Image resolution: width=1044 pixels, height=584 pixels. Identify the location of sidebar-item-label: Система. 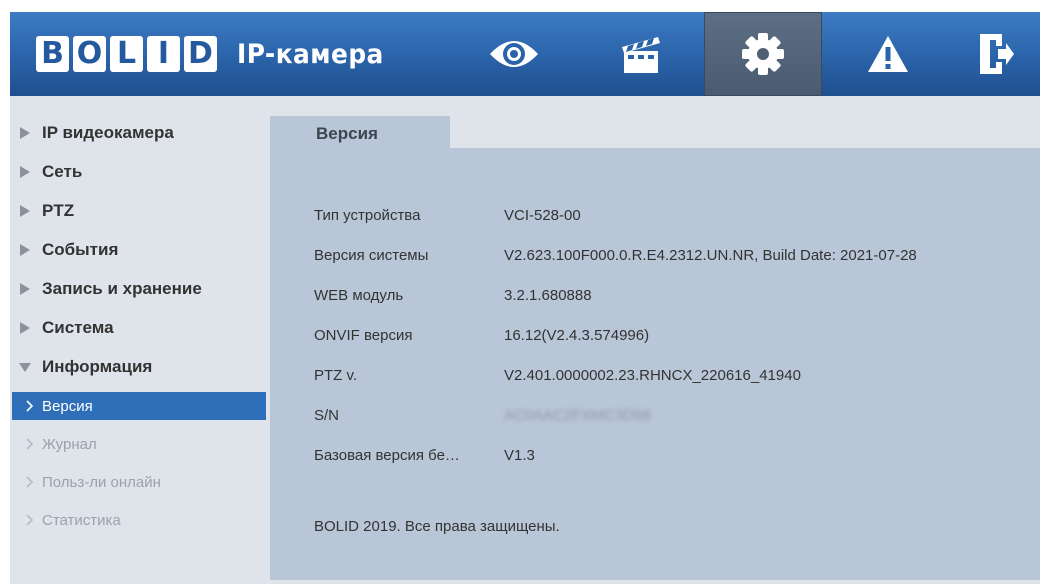
(78, 327).